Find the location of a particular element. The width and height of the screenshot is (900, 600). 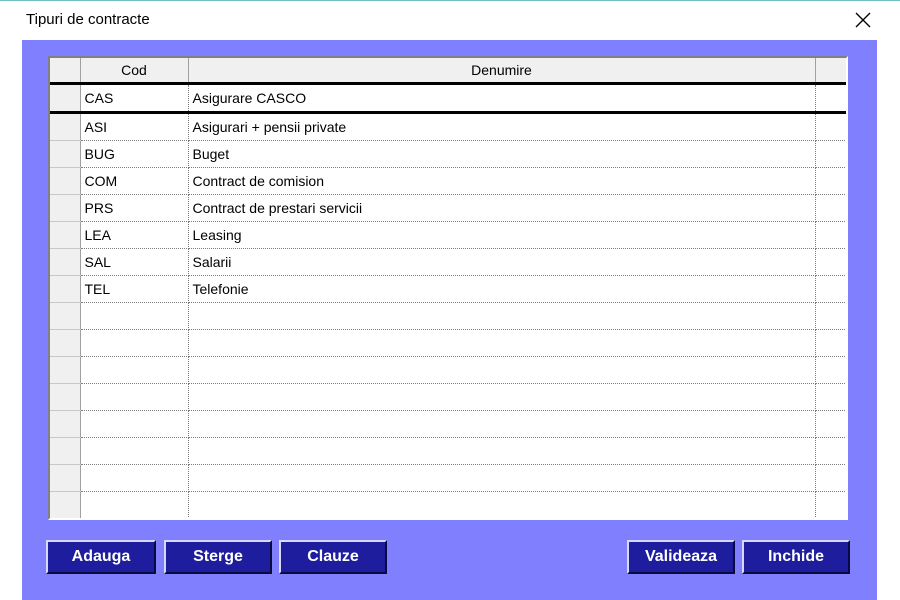

cell-denumire: Contract de prestari servicii is located at coordinates (502, 208).